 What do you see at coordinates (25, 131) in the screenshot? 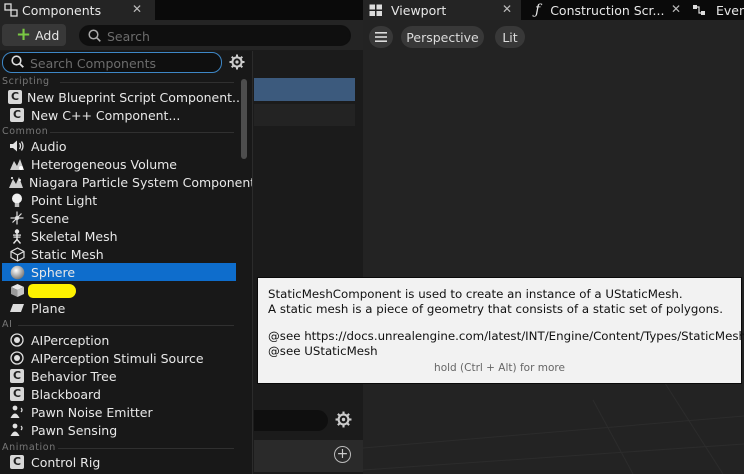
I see `section-header-common: Common` at bounding box center [25, 131].